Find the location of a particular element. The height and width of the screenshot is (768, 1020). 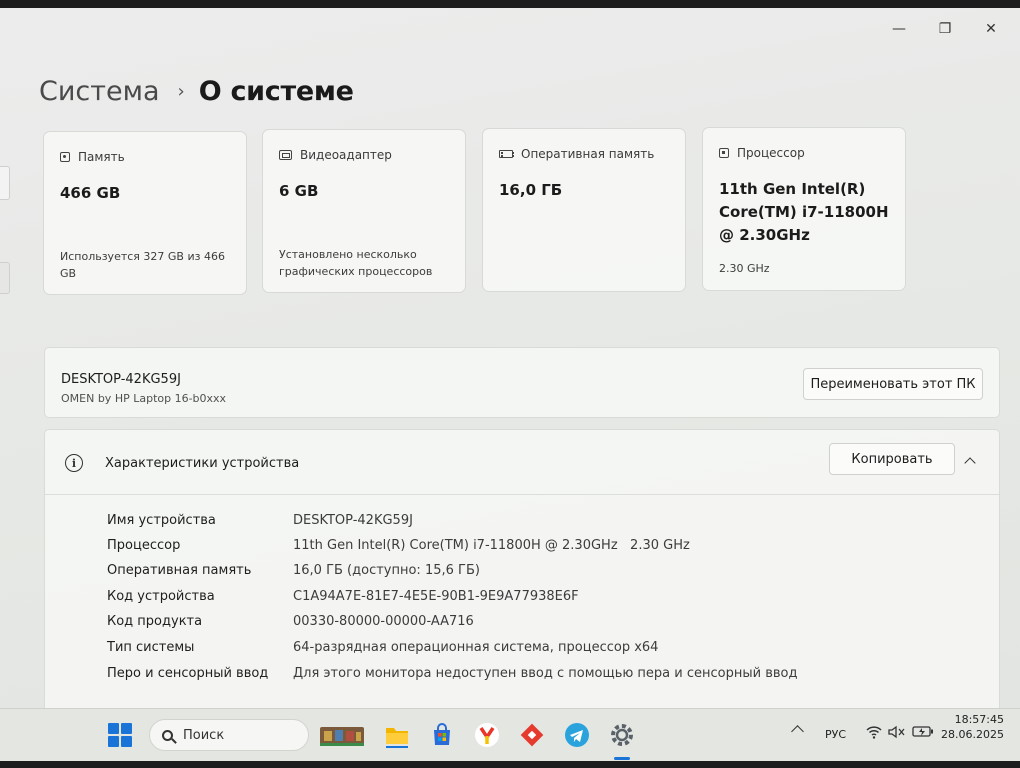

file-explorer-icon is located at coordinates (397, 735).